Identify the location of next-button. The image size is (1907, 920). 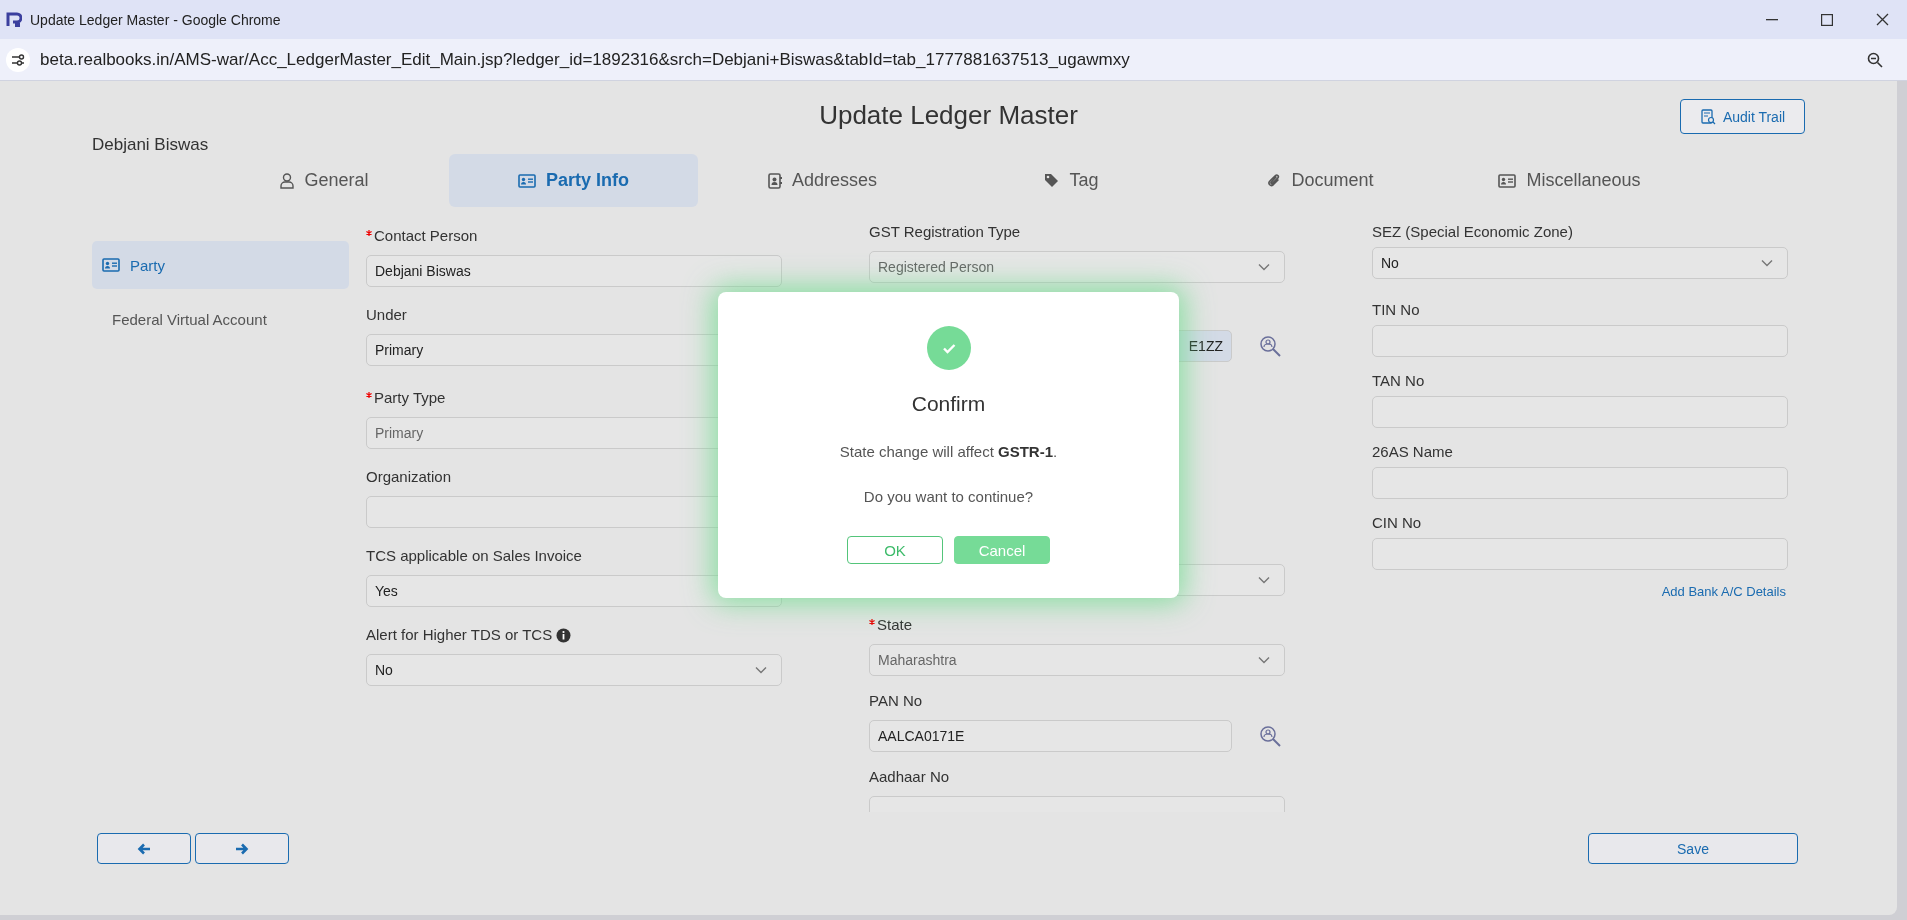
(242, 848).